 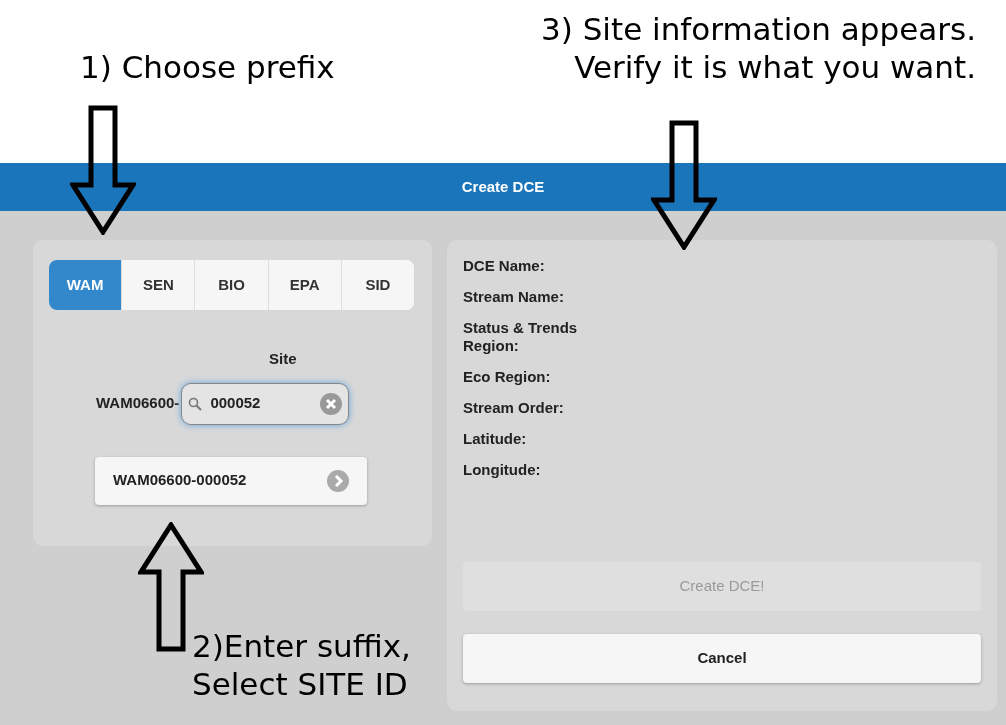 I want to click on cancel-button: Cancel, so click(x=722, y=658).